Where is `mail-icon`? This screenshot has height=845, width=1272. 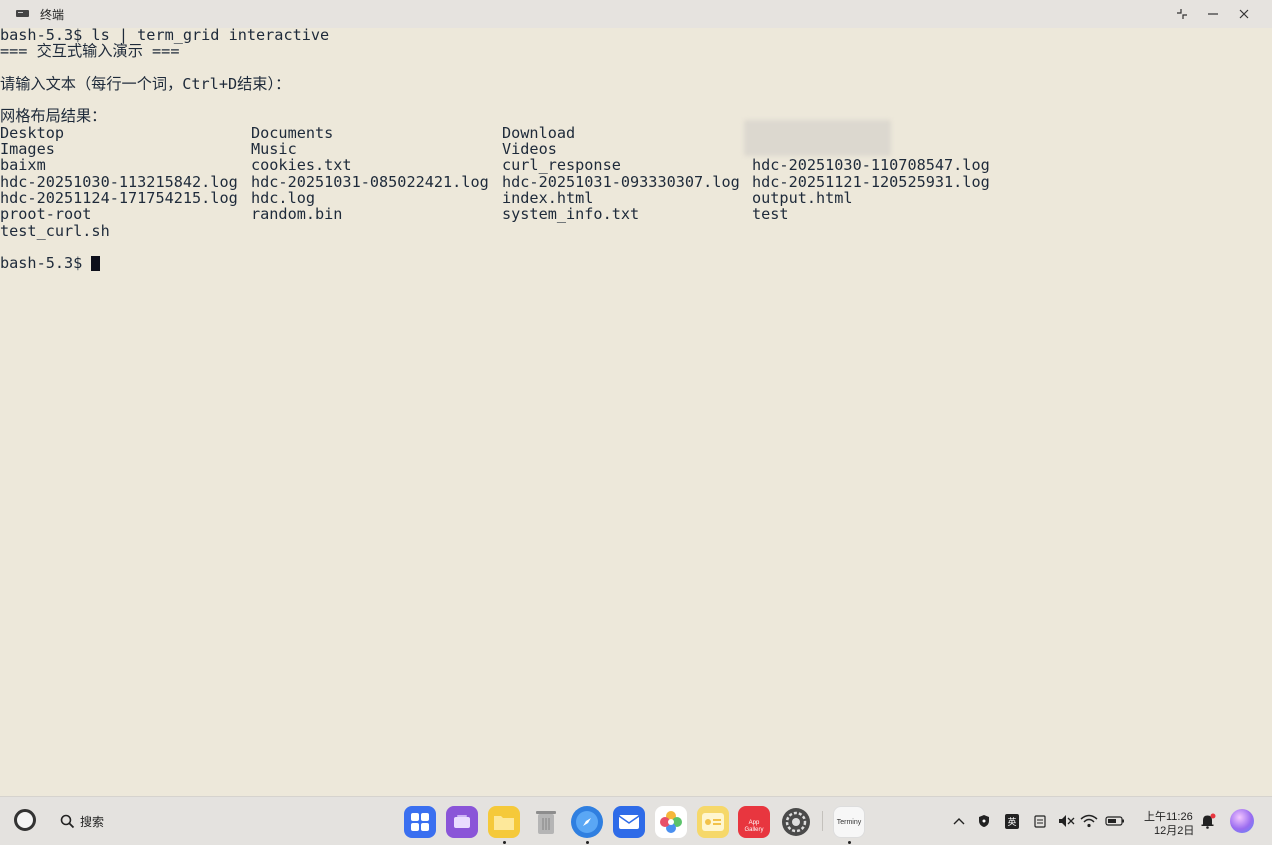 mail-icon is located at coordinates (629, 822).